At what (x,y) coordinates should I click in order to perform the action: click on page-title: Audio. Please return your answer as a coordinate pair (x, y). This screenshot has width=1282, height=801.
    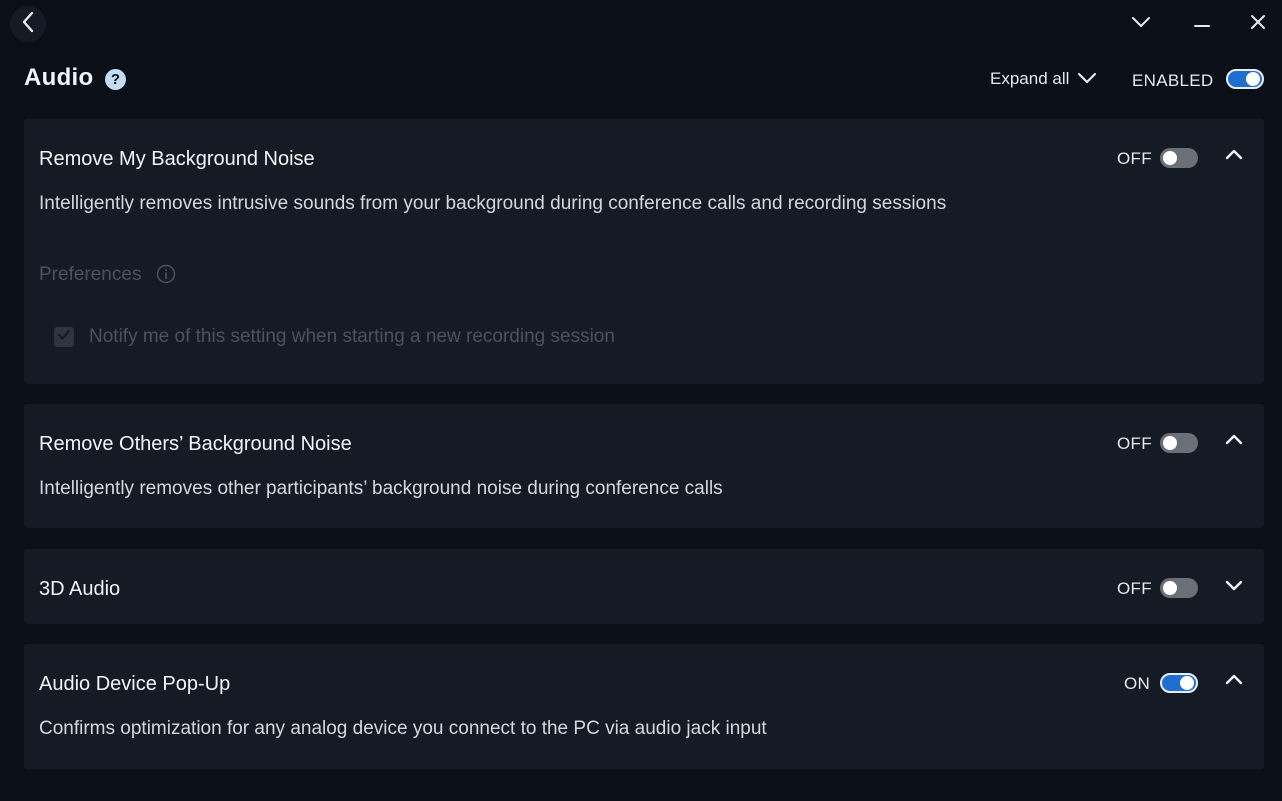
    Looking at the image, I should click on (59, 77).